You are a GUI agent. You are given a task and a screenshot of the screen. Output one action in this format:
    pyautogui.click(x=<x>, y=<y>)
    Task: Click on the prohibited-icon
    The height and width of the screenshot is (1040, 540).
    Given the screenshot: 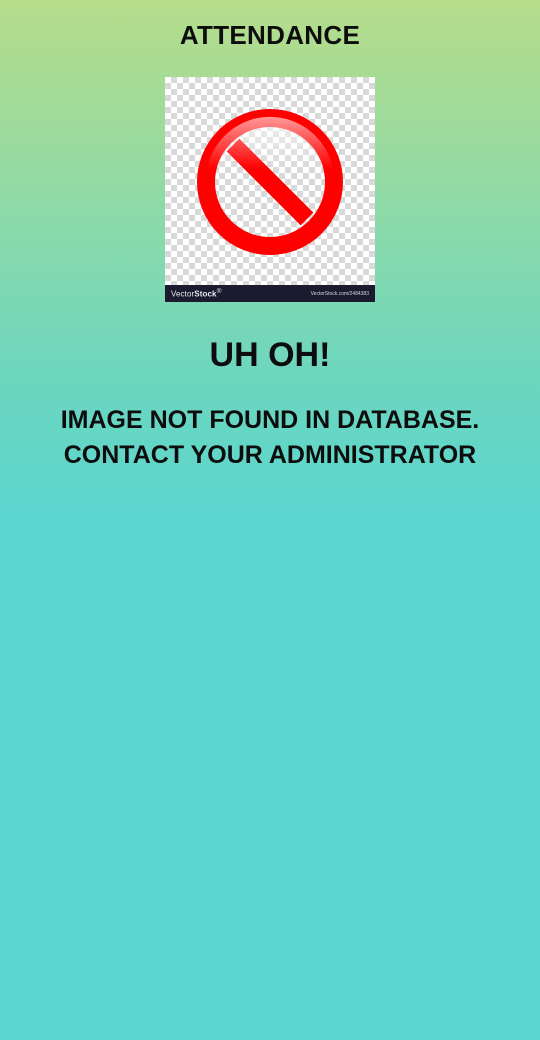 What is the action you would take?
    pyautogui.click(x=270, y=182)
    